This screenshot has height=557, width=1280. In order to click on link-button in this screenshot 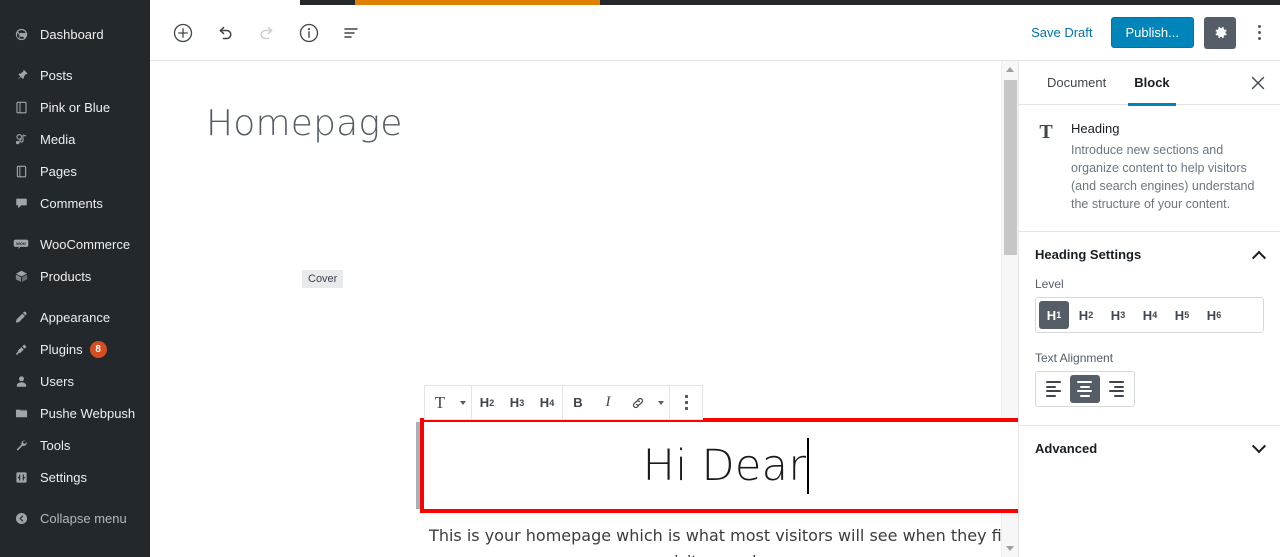, I will do `click(638, 402)`.